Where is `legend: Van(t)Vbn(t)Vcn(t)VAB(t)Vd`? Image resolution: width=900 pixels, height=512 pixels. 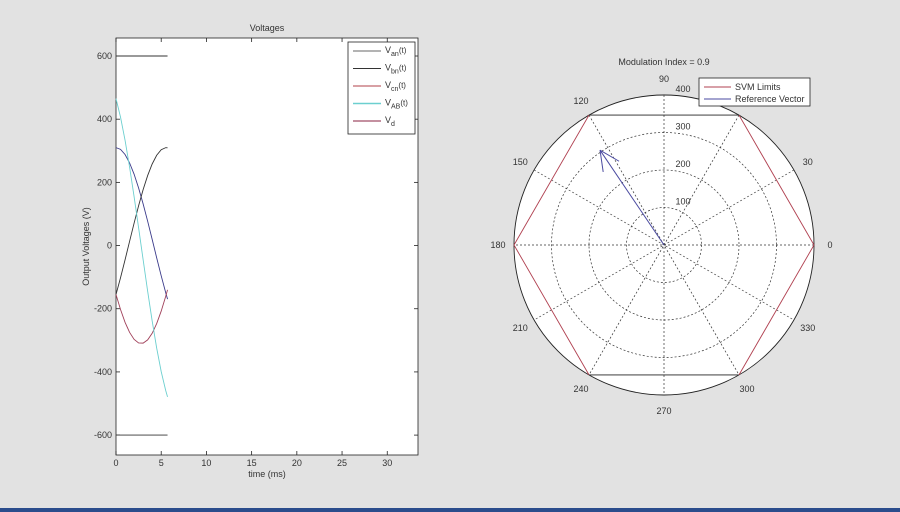 legend: Van(t)Vbn(t)Vcn(t)VAB(t)Vd is located at coordinates (381, 88).